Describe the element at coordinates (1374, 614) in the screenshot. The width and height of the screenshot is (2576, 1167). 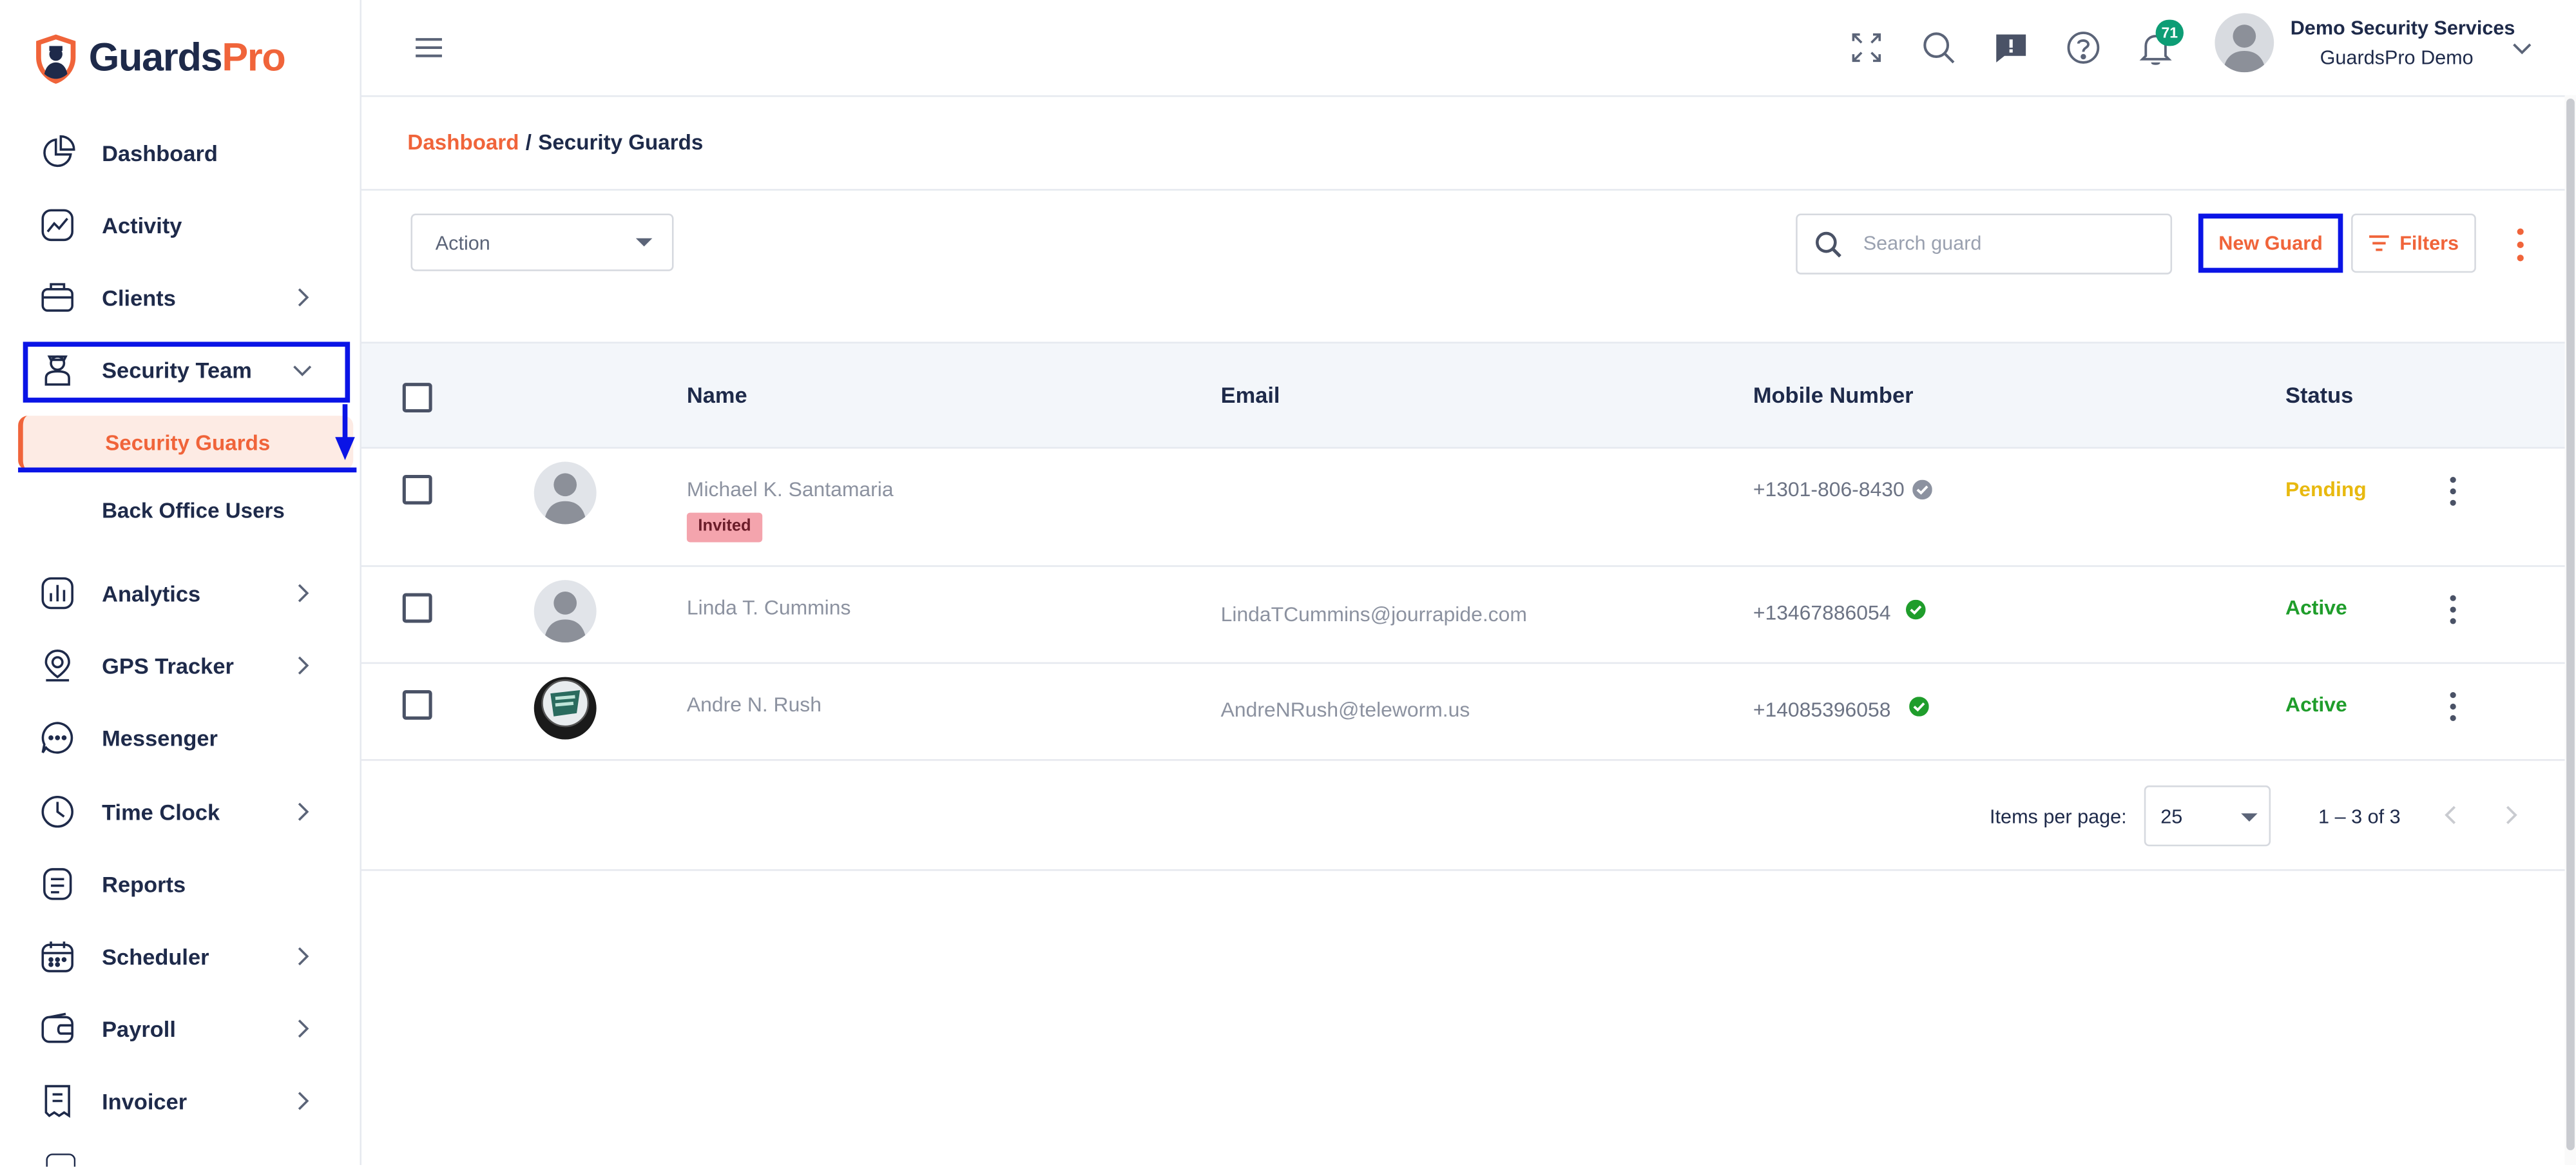
I see `guard-email: LindaTCummins@jourrapide.com` at that location.